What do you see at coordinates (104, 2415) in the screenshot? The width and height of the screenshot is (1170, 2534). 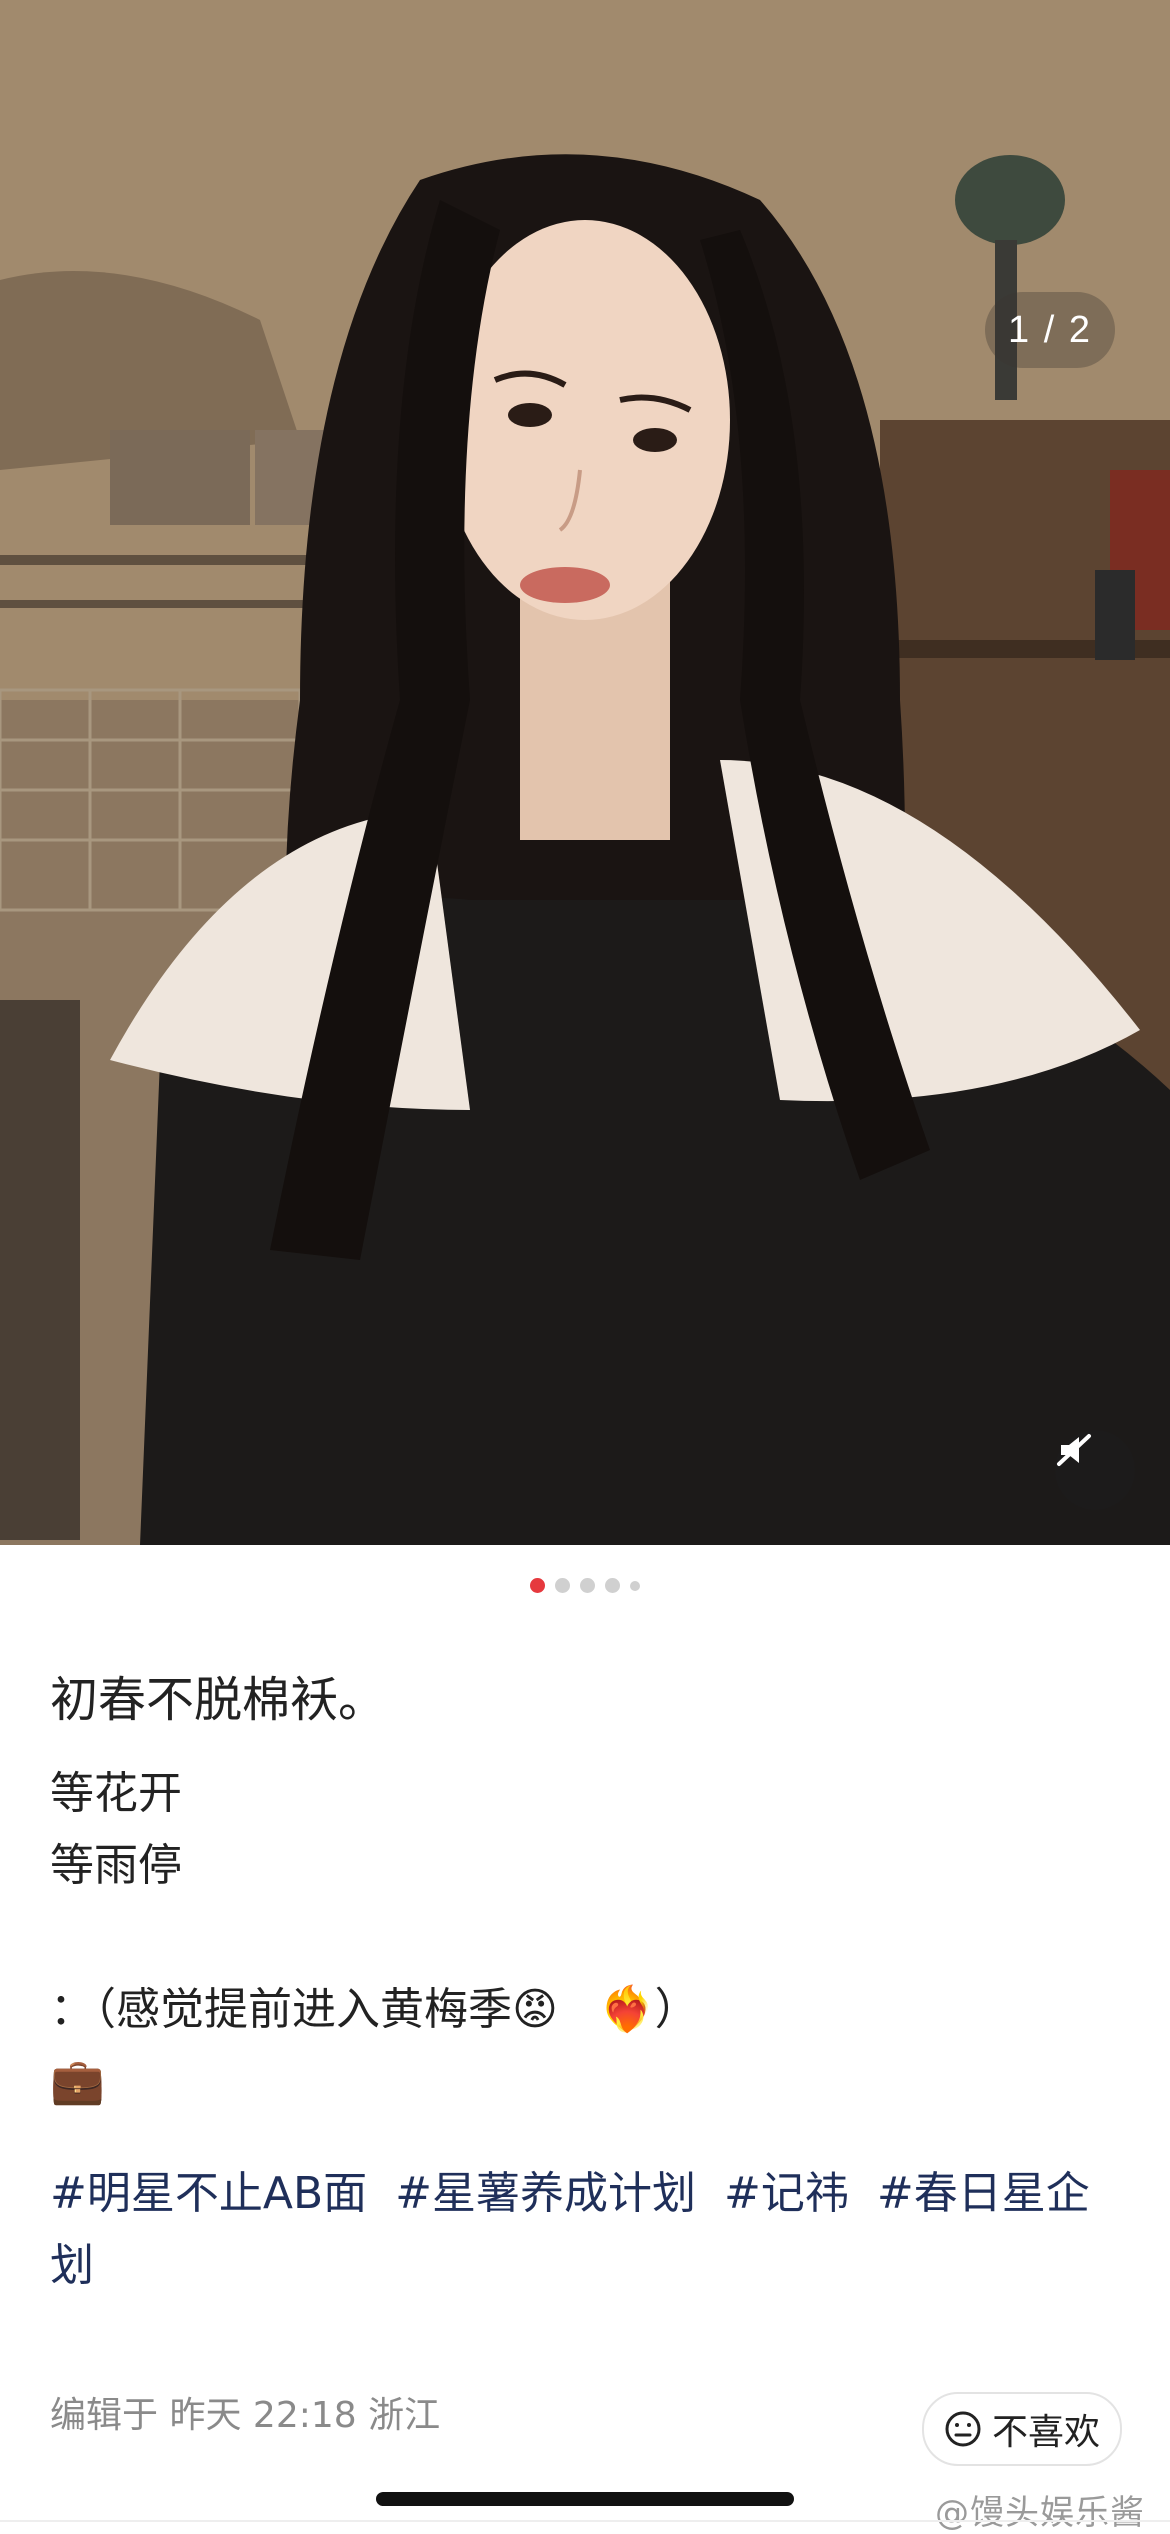 I see `edited-label: 编辑于` at bounding box center [104, 2415].